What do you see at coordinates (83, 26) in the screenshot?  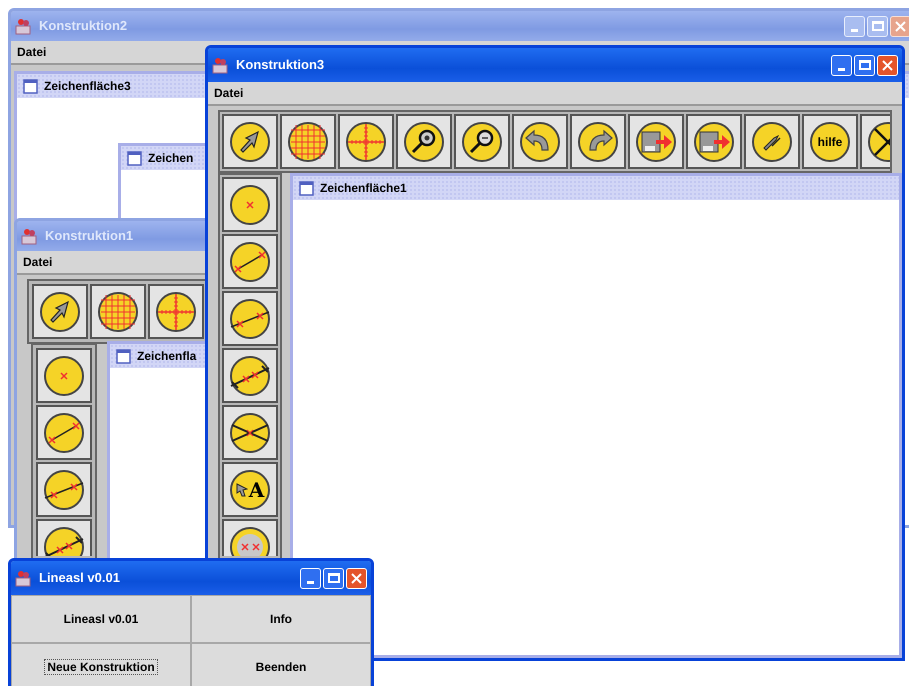 I see `window-title: Konstruktion2` at bounding box center [83, 26].